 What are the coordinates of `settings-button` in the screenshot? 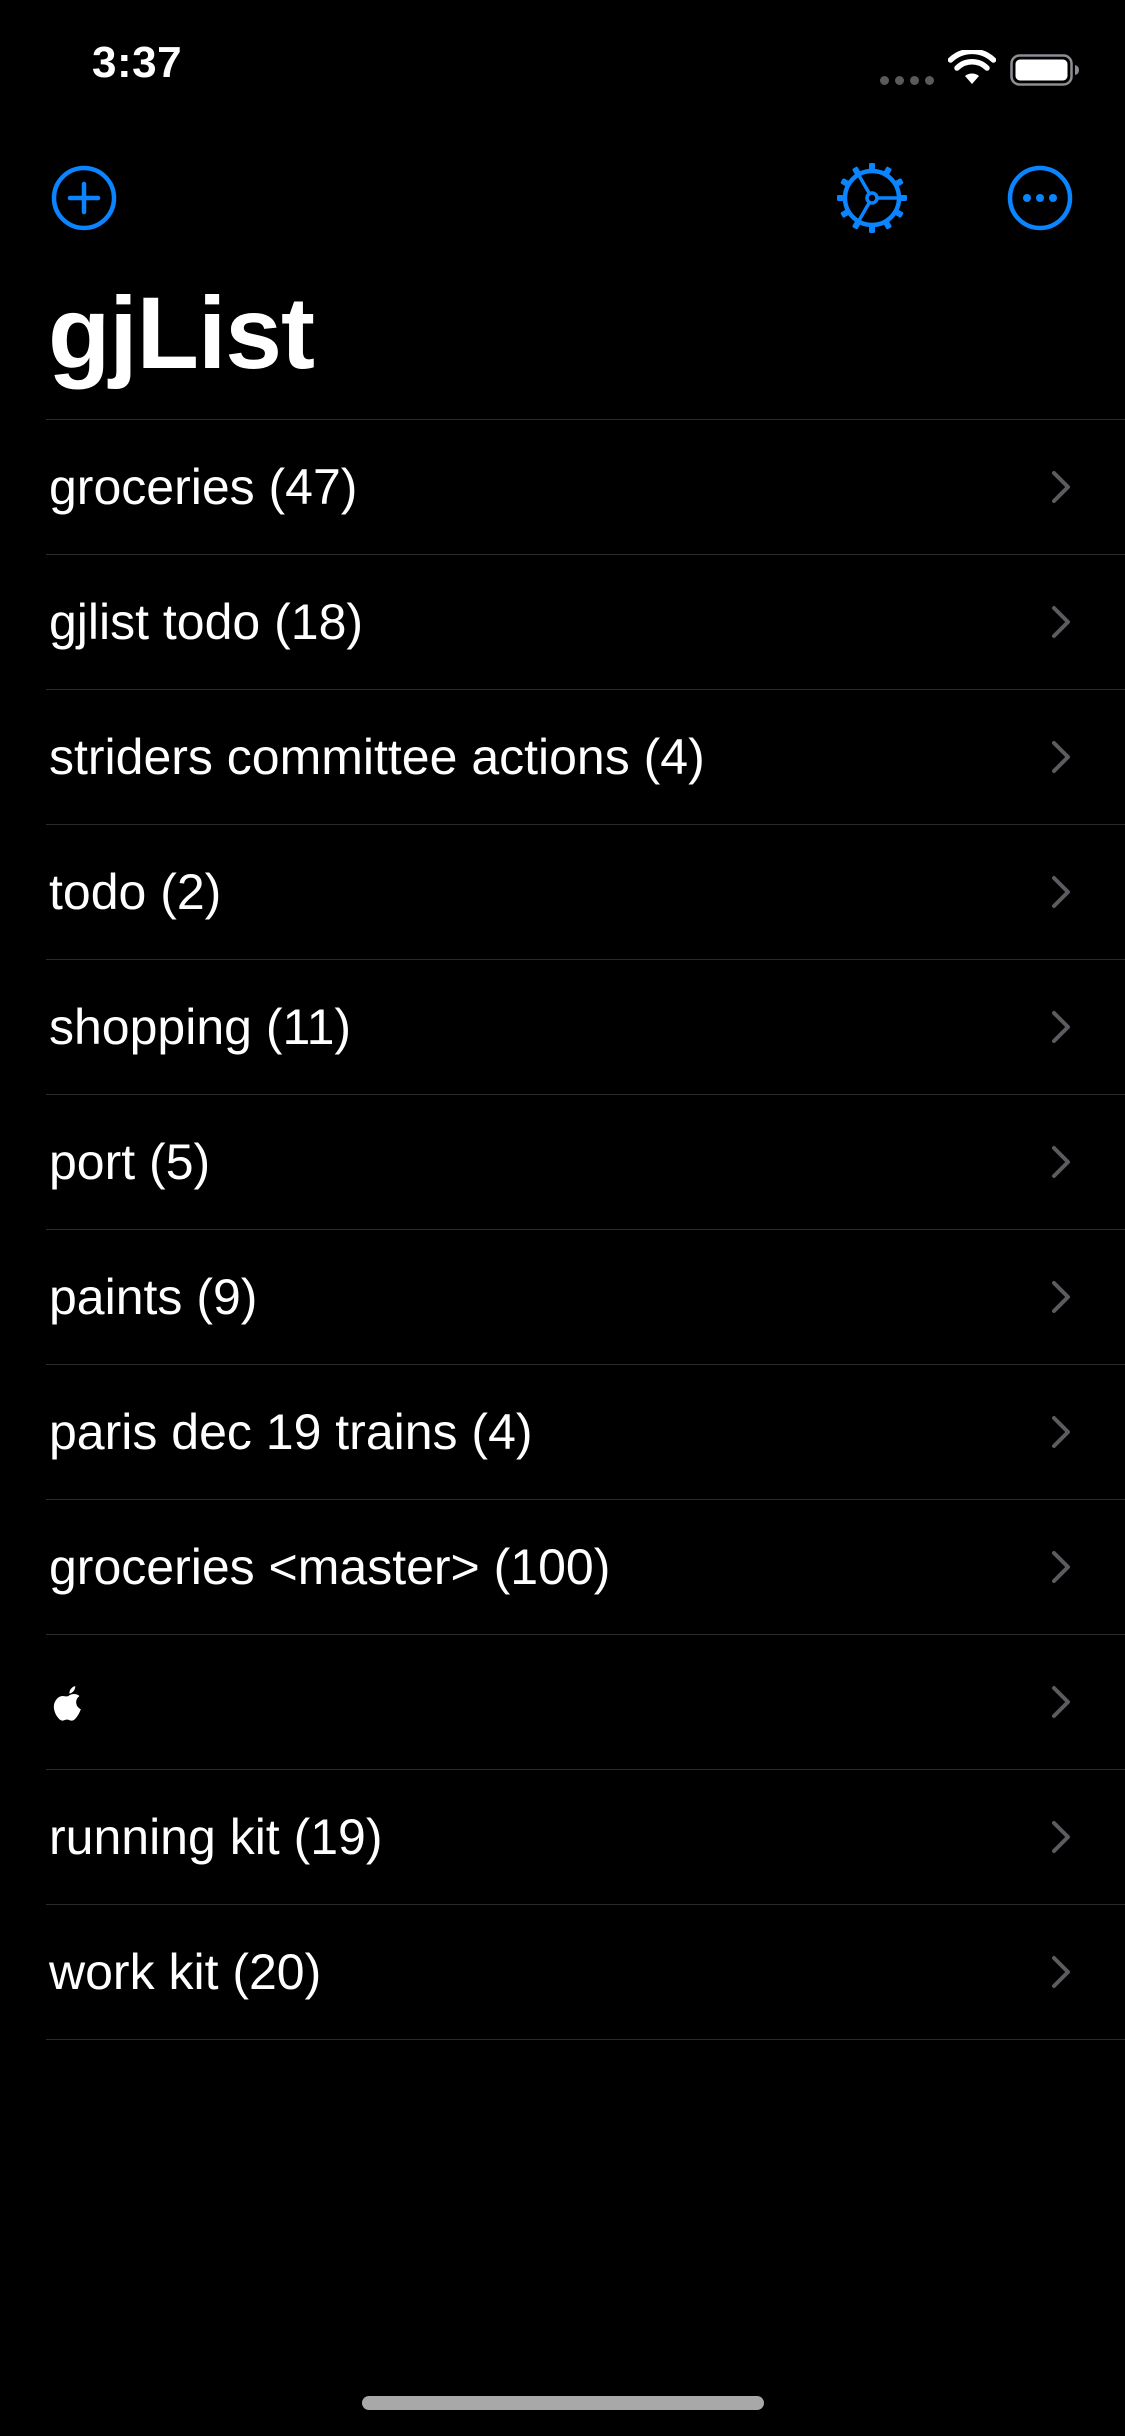 It's located at (872, 198).